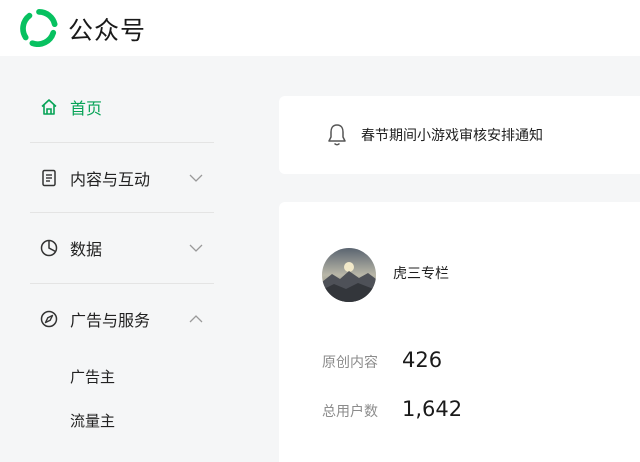 Image resolution: width=640 pixels, height=462 pixels. I want to click on sidebar-subitem-publisher: 流量主, so click(92, 420).